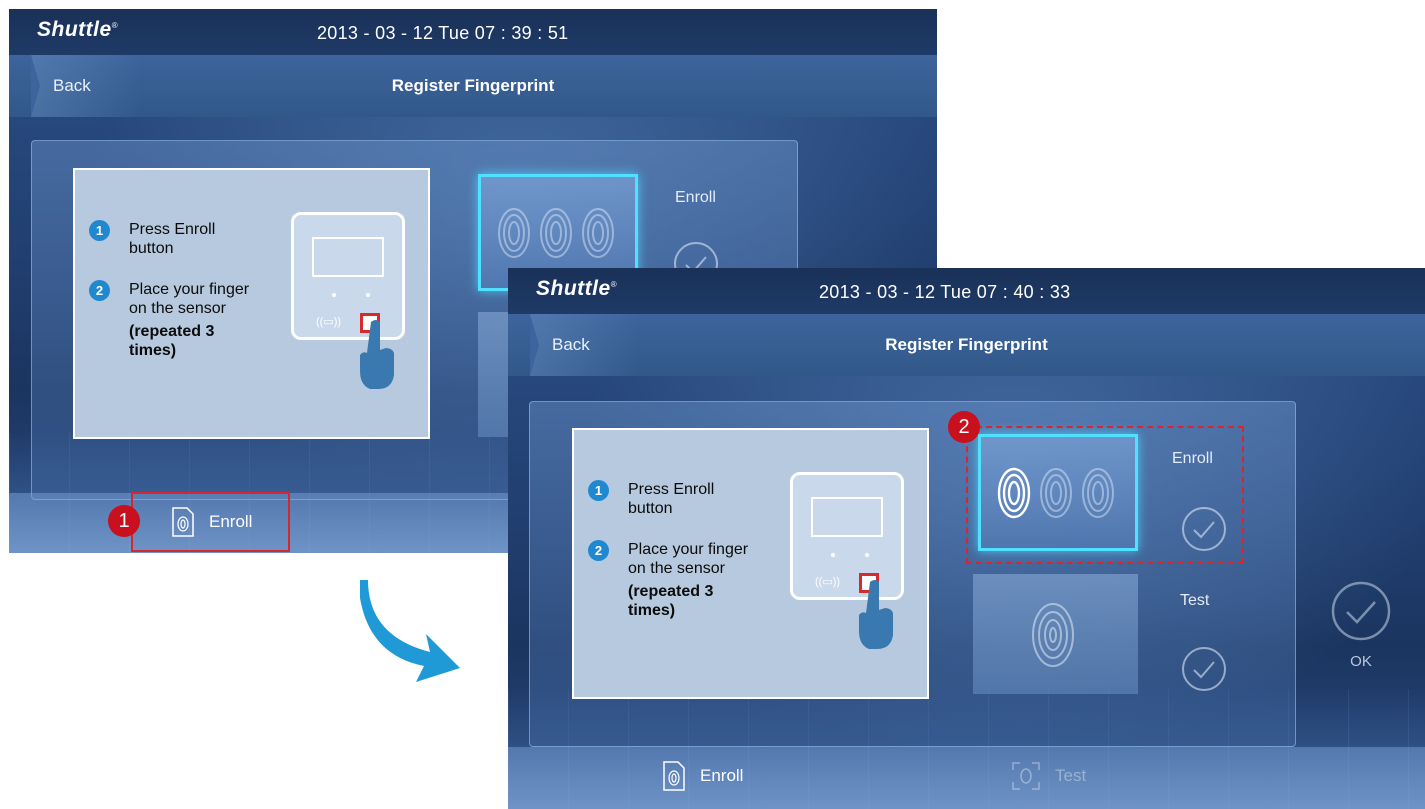 The image size is (1425, 809). I want to click on datetime: 2013 - 03 - 12 Tue 07 : 40 : 33, so click(945, 292).